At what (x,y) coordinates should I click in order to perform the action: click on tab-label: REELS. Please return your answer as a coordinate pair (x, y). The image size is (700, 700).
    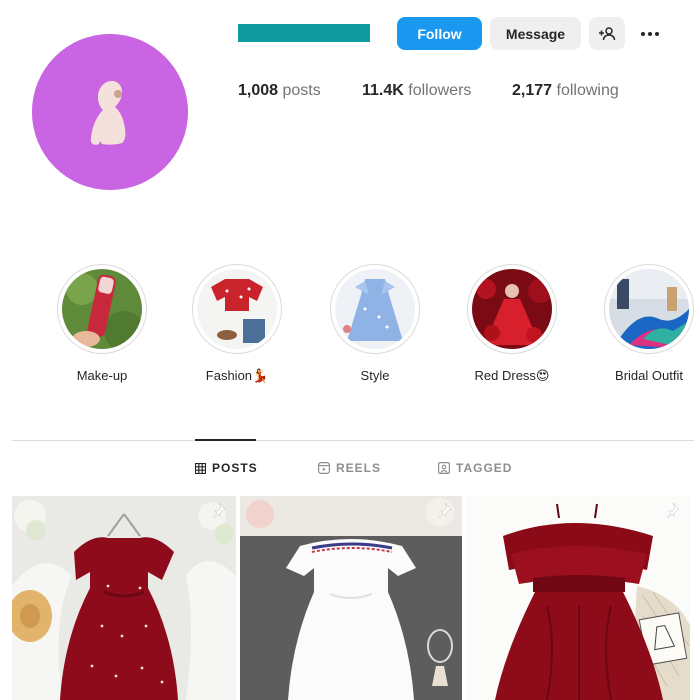
    Looking at the image, I should click on (359, 468).